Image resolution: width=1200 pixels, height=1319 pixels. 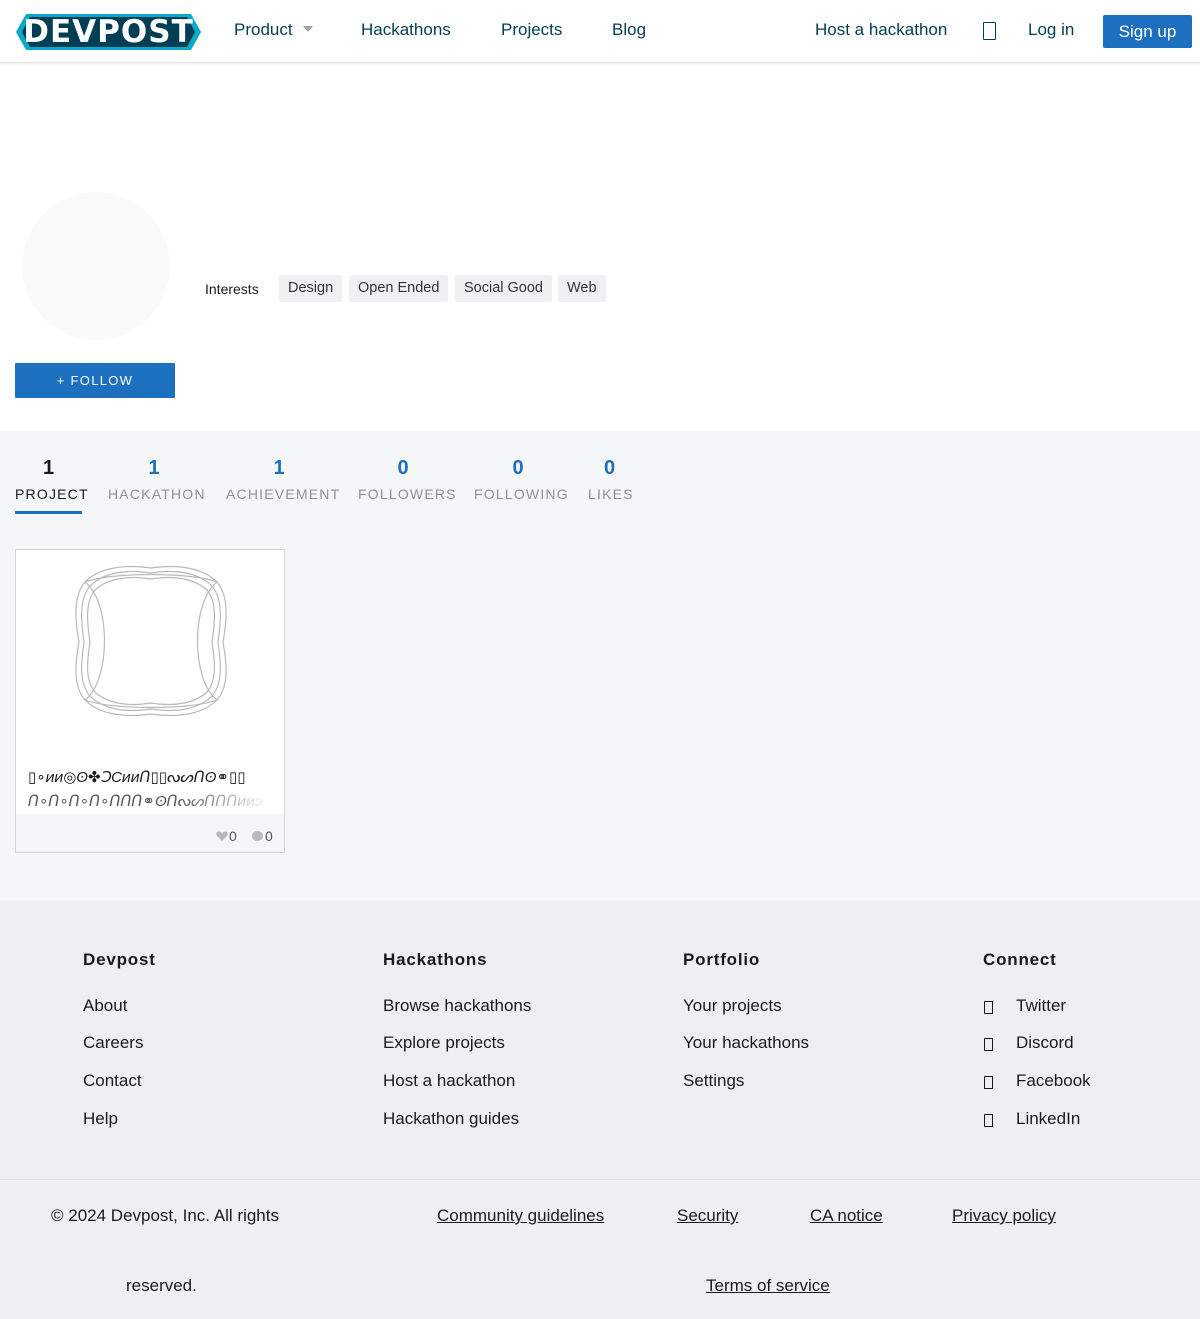 What do you see at coordinates (399, 288) in the screenshot?
I see `interest-tag: Open Ended` at bounding box center [399, 288].